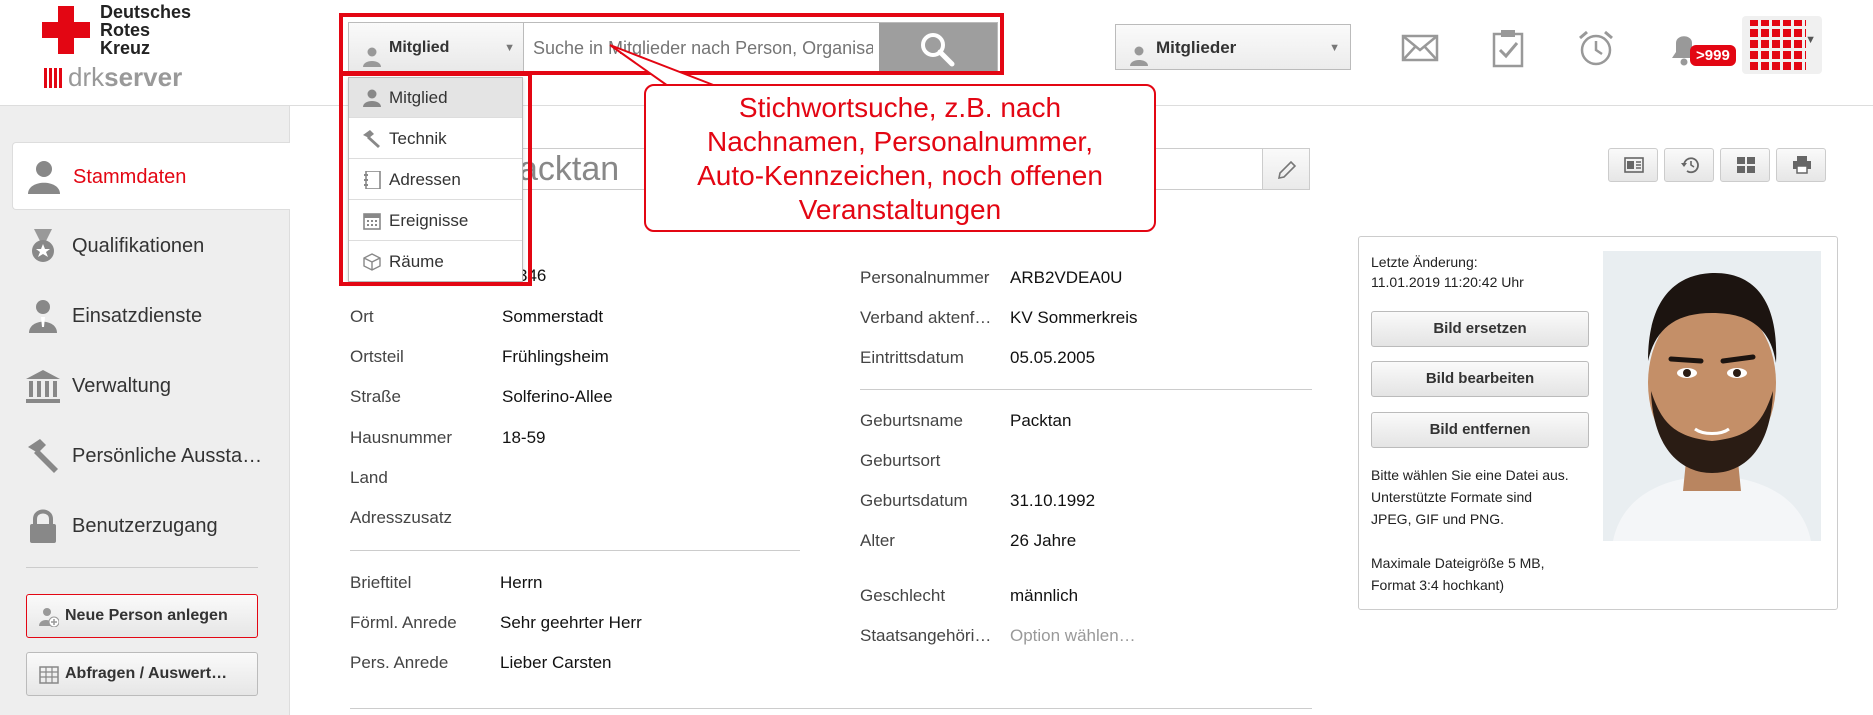 The width and height of the screenshot is (1873, 715). Describe the element at coordinates (1066, 278) in the screenshot. I see `field-value: ARB2VDEA0U` at that location.